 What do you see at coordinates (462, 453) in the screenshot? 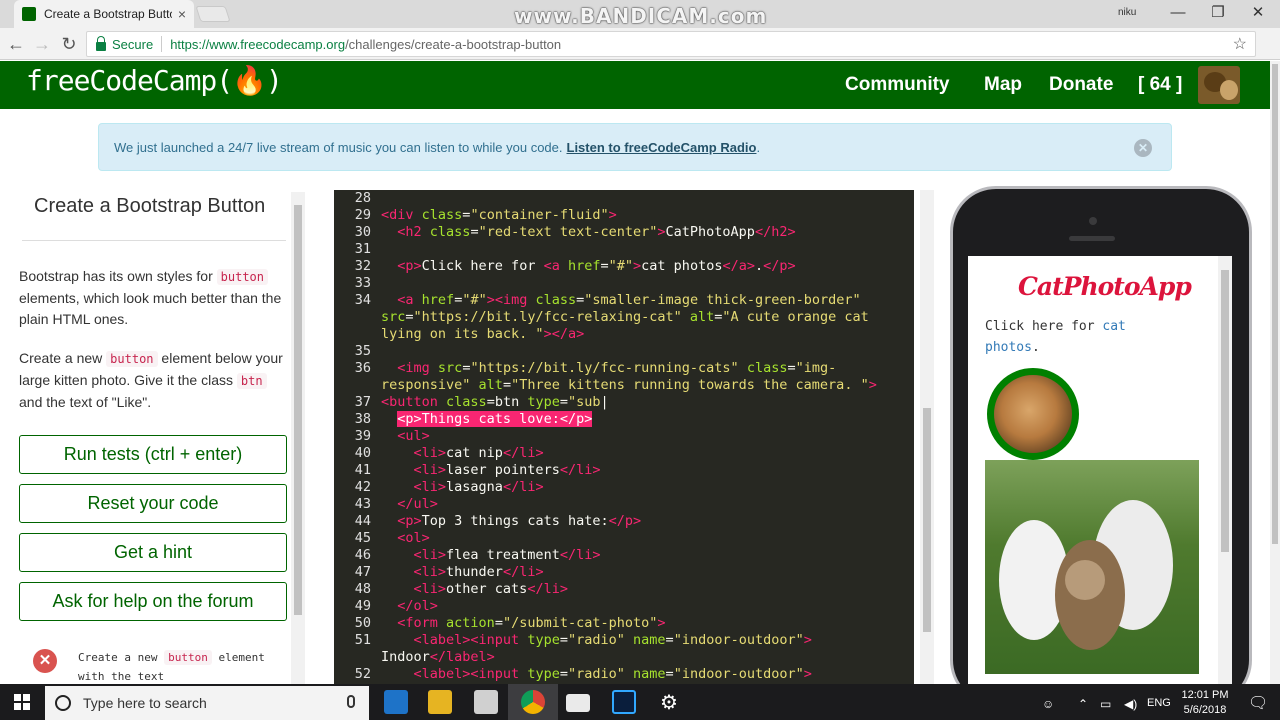
I see `code-line: <li>cat nip</li>` at bounding box center [462, 453].